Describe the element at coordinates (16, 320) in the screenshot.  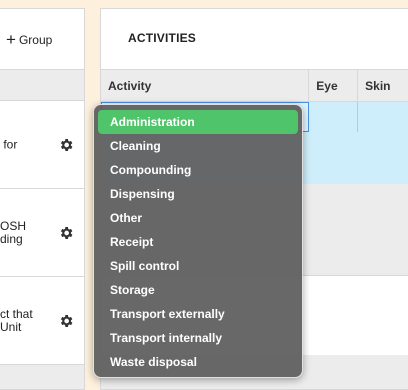
I see `group-row-label: ct that Unit` at that location.